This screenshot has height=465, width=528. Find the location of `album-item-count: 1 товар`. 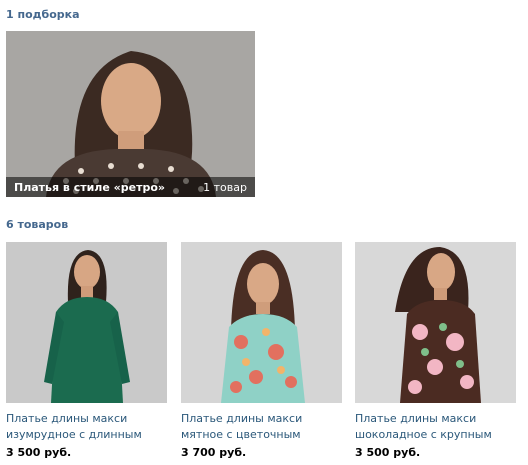

album-item-count: 1 товар is located at coordinates (225, 187).